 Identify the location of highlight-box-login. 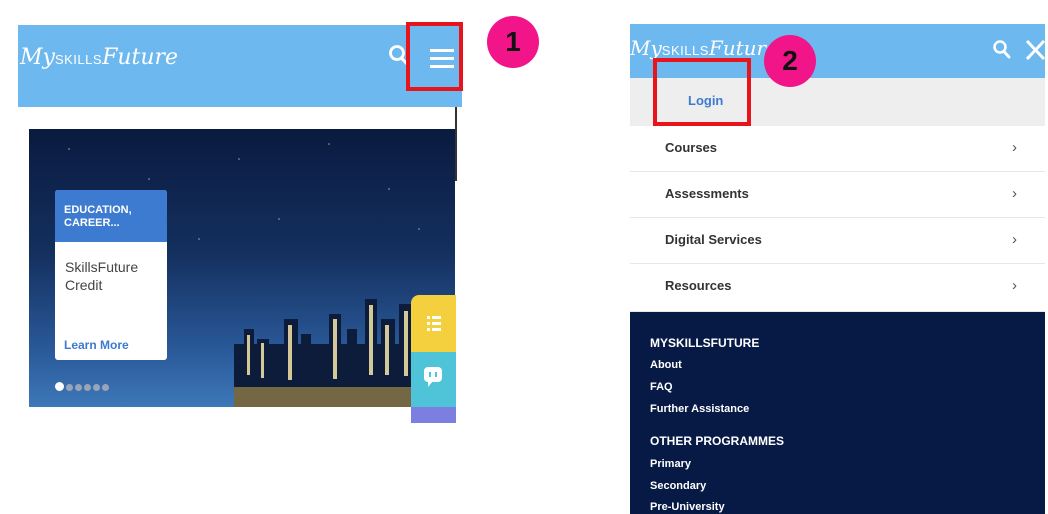
(702, 92).